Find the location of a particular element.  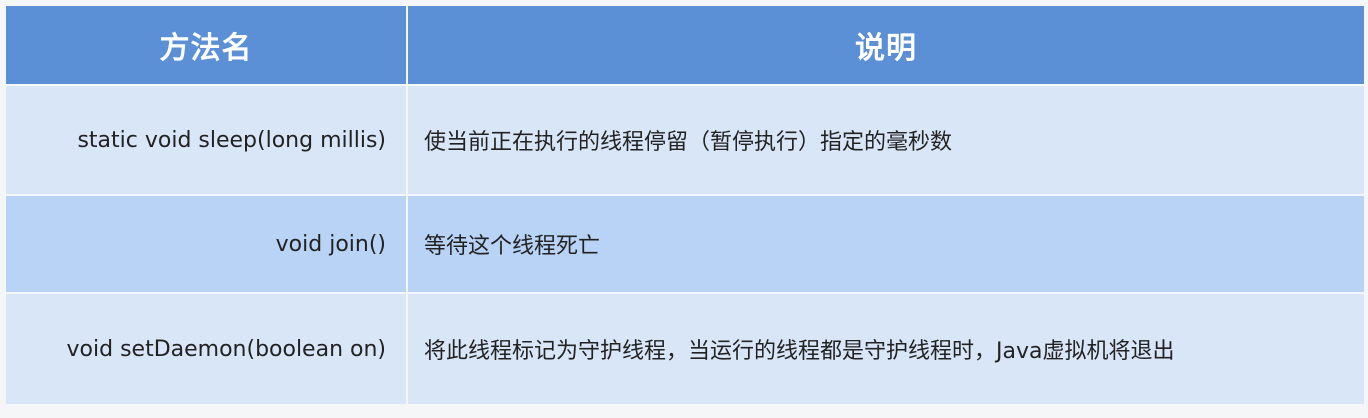

method-name-cell: void setDaemon(boolean on) is located at coordinates (206, 349).